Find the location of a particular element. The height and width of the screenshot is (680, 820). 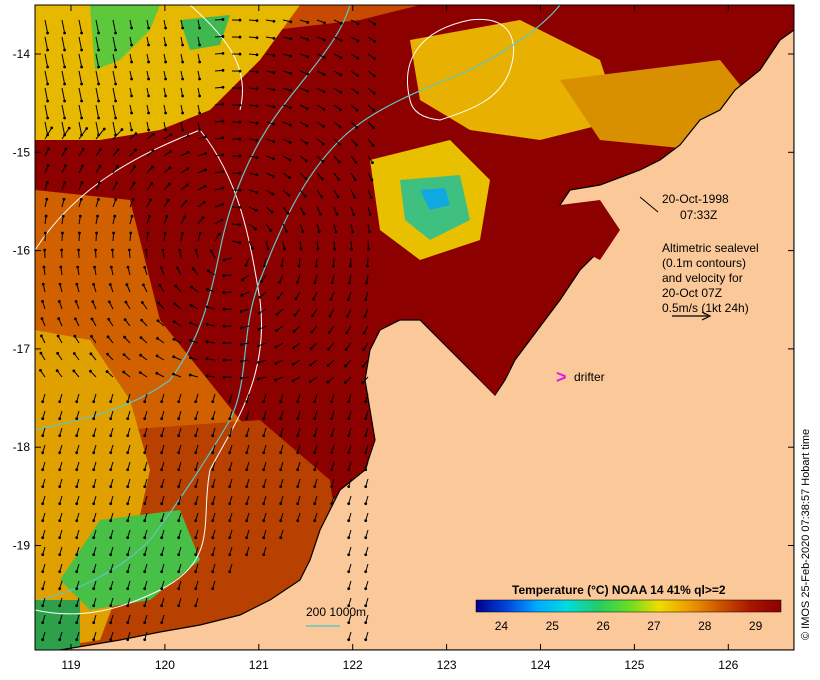

drifter-label: drifter is located at coordinates (589, 377).